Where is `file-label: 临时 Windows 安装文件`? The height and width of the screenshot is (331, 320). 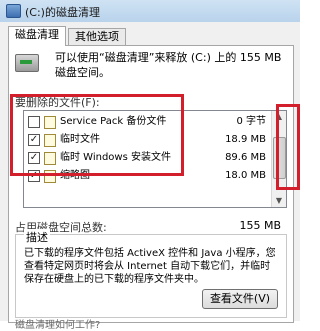
file-label: 临时 Windows 安装文件 is located at coordinates (115, 157).